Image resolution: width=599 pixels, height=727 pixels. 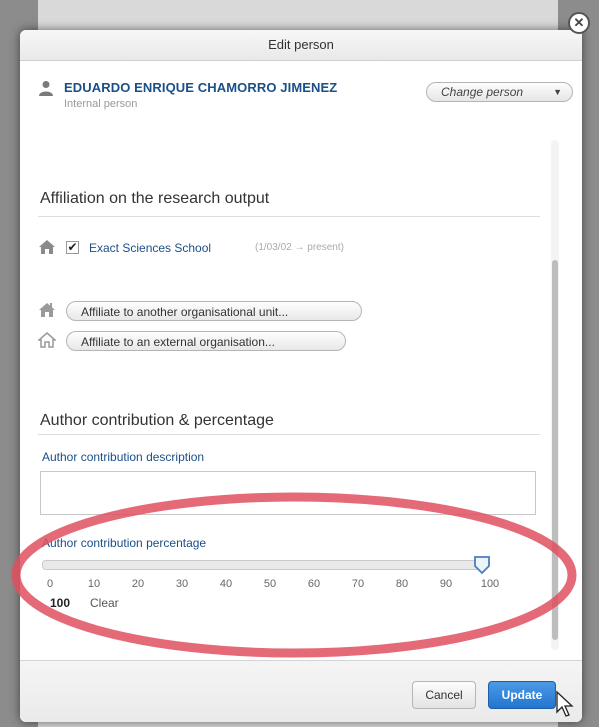 What do you see at coordinates (138, 584) in the screenshot?
I see `slider-tick-label: 20` at bounding box center [138, 584].